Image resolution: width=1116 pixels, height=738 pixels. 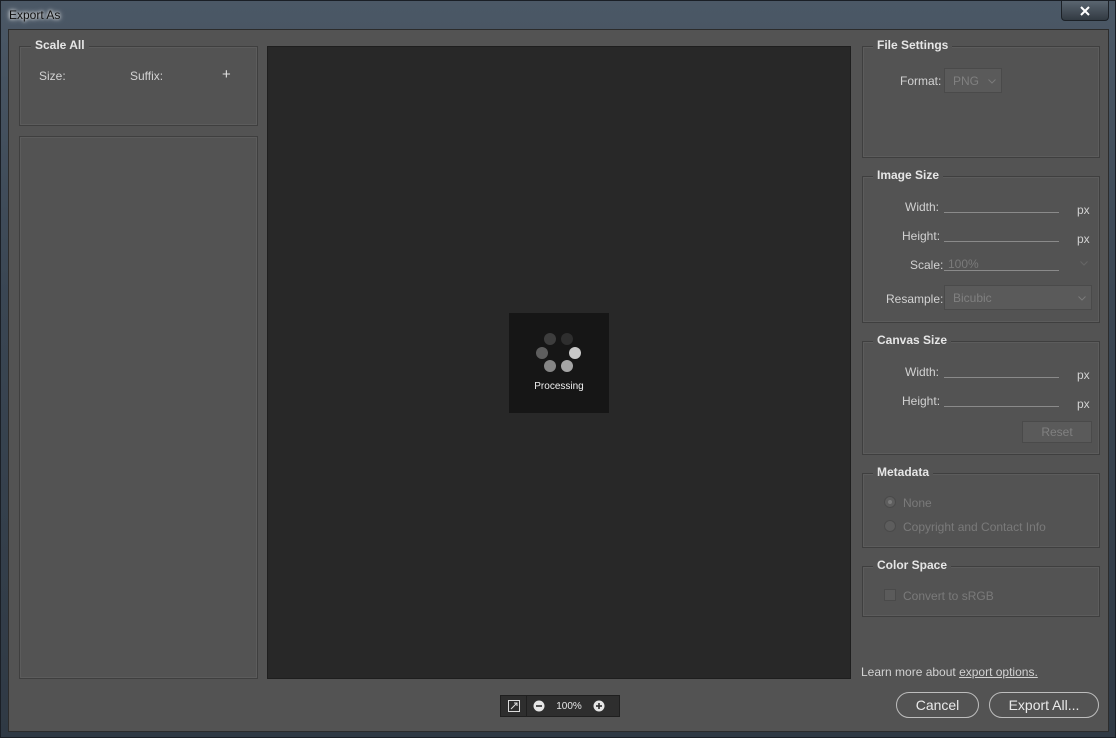 I want to click on file-settings-group, so click(x=981, y=102).